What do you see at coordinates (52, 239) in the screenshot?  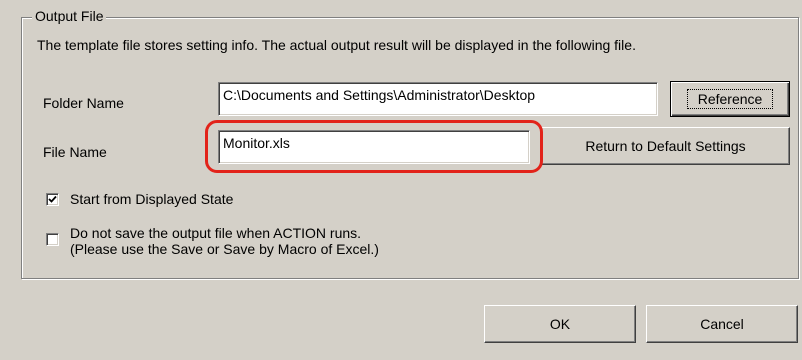 I see `do-not-save-checkbox` at bounding box center [52, 239].